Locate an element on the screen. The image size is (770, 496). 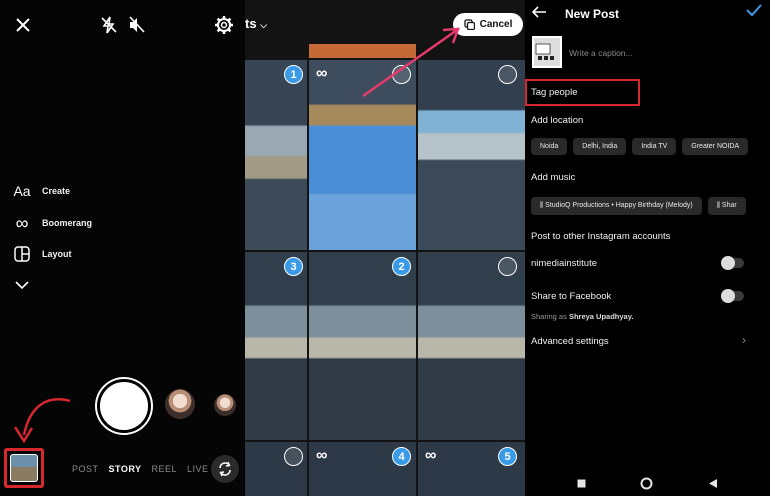
mode-story: STORY is located at coordinates (125, 469).